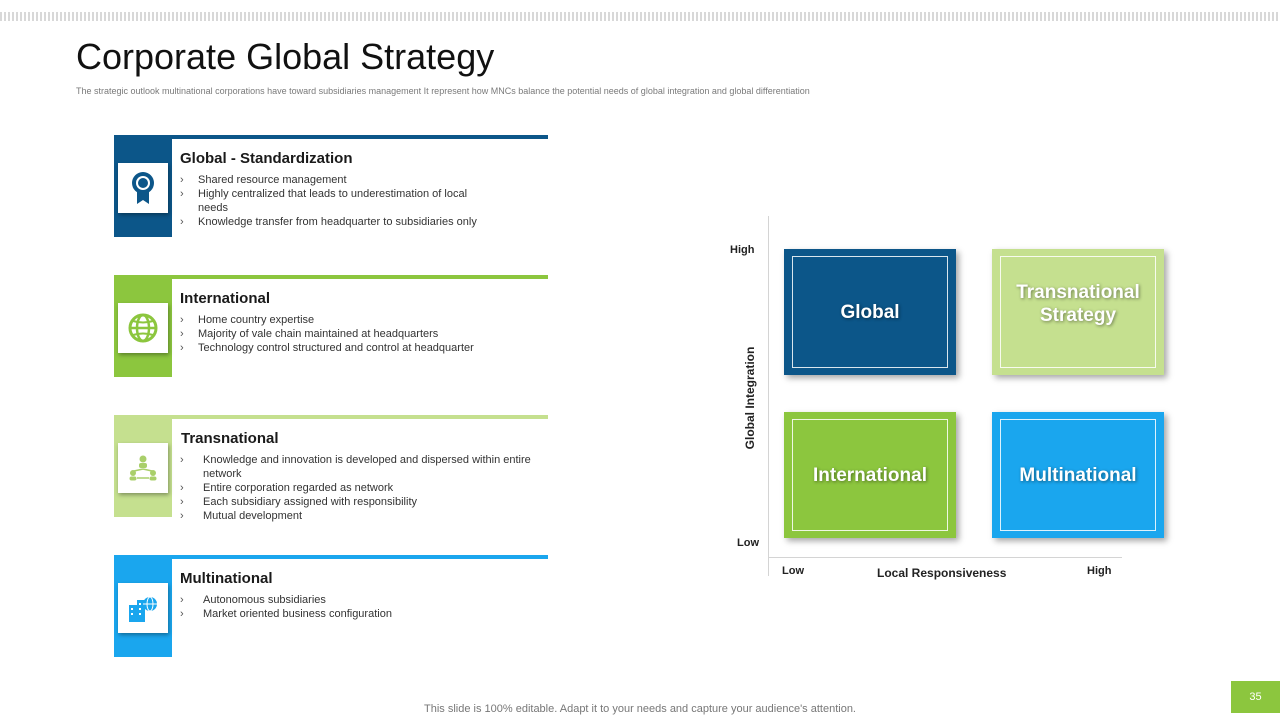 The width and height of the screenshot is (1280, 720). Describe the element at coordinates (360, 516) in the screenshot. I see `bullet-item: Mutual development` at that location.